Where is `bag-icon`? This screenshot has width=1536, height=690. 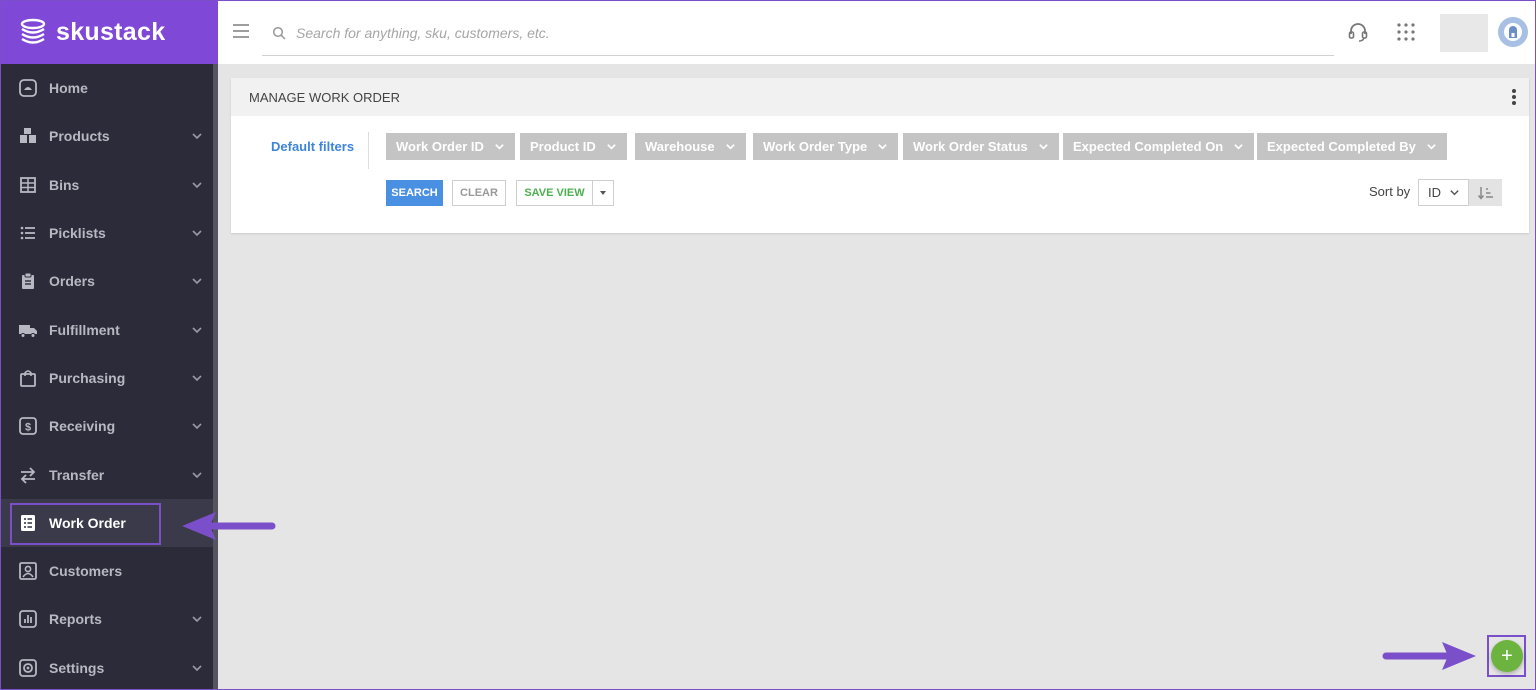 bag-icon is located at coordinates (28, 378).